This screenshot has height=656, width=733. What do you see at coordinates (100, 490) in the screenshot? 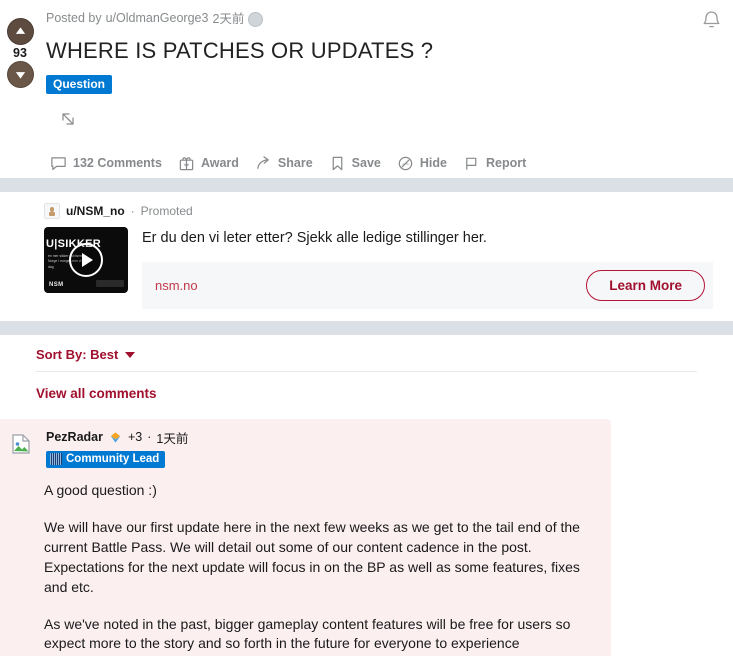
I see `comment-paragraph: A good question :)` at bounding box center [100, 490].